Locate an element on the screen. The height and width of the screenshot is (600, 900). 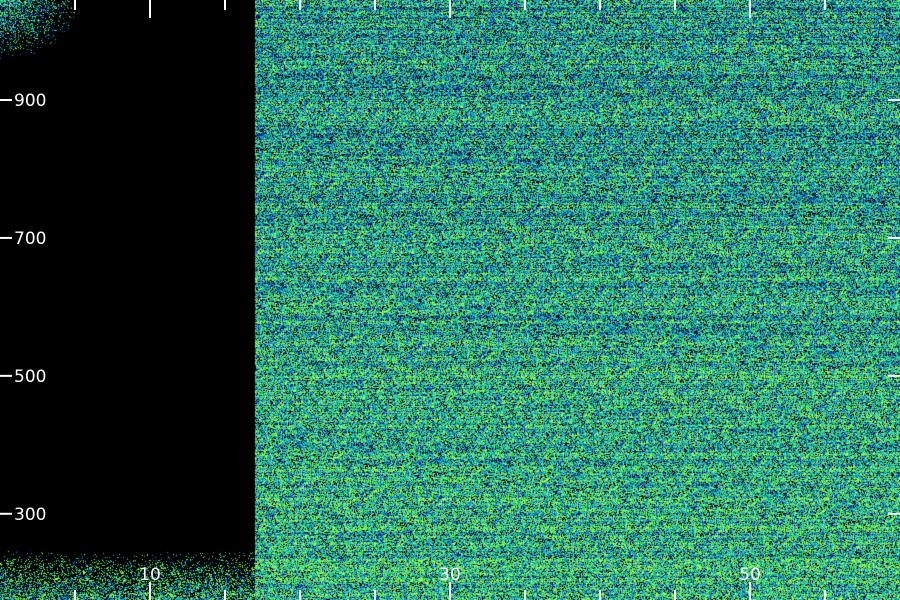
x-tick-label: 50 is located at coordinates (750, 575).